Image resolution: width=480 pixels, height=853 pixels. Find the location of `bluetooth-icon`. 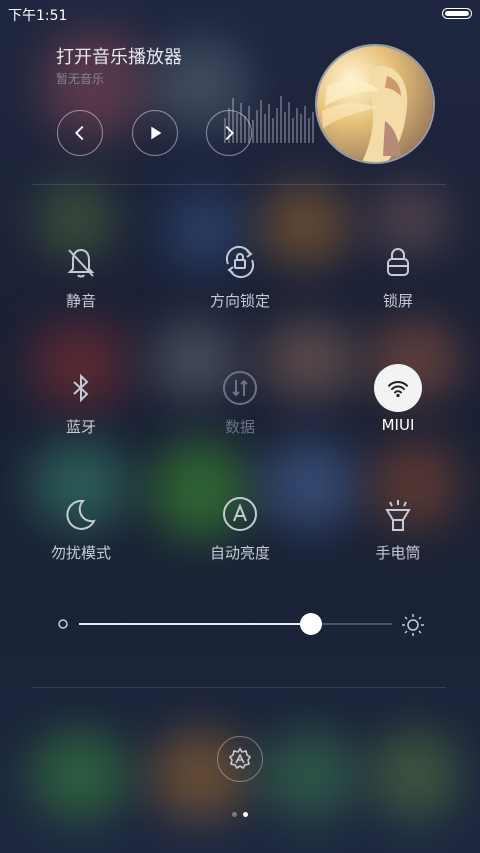

bluetooth-icon is located at coordinates (81, 388).